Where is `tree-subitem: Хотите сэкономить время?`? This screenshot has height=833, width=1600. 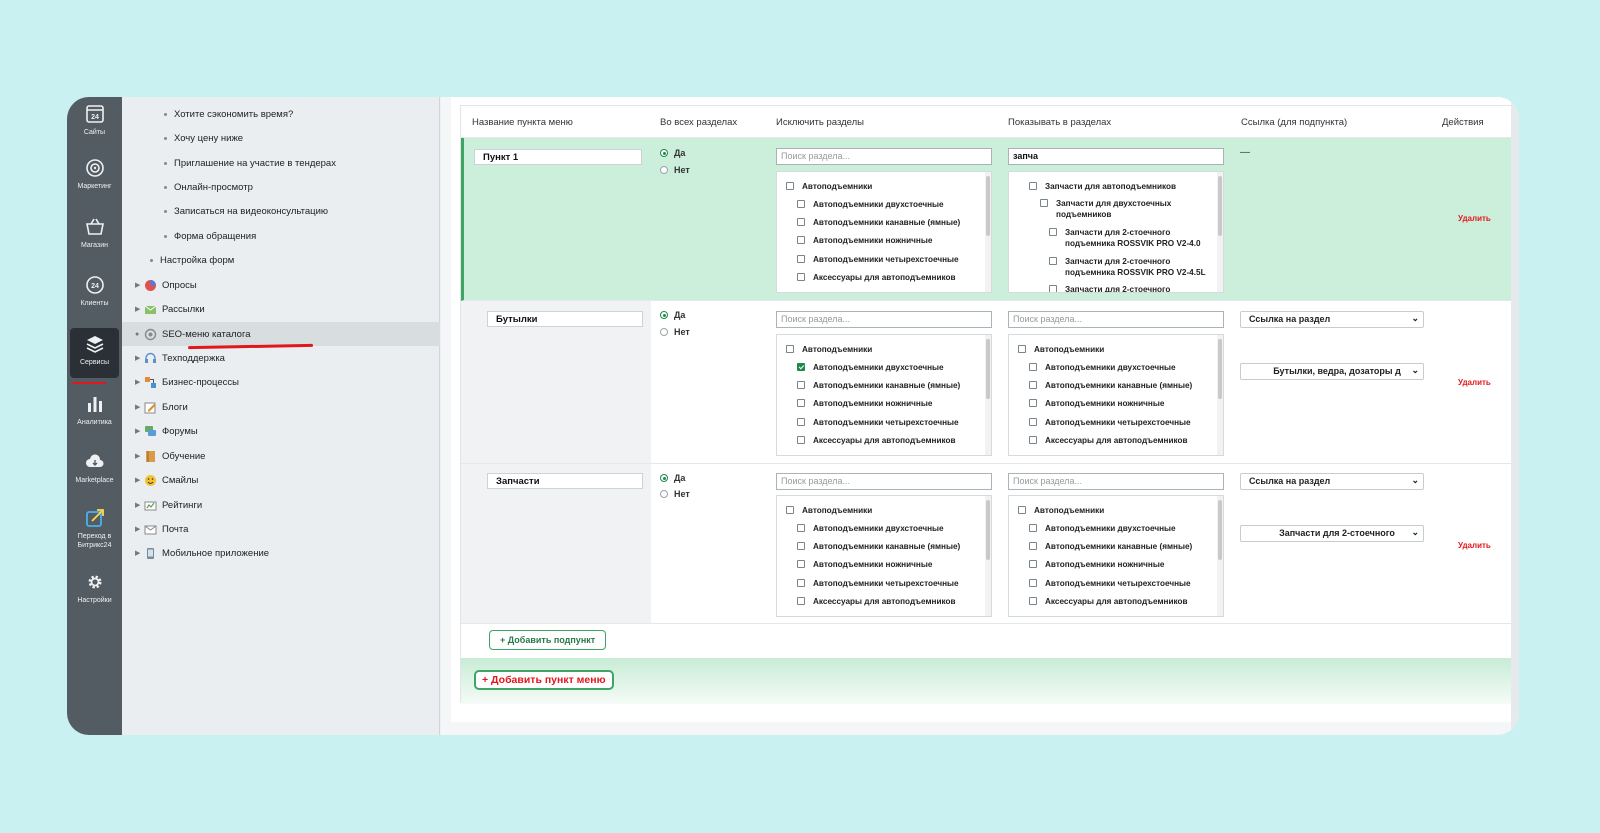 tree-subitem: Хотите сэкономить время? is located at coordinates (281, 114).